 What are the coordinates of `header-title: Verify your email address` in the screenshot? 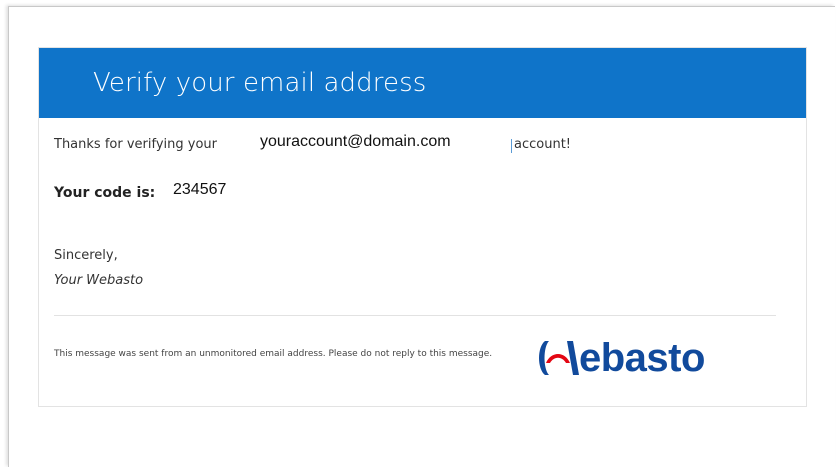 It's located at (260, 83).